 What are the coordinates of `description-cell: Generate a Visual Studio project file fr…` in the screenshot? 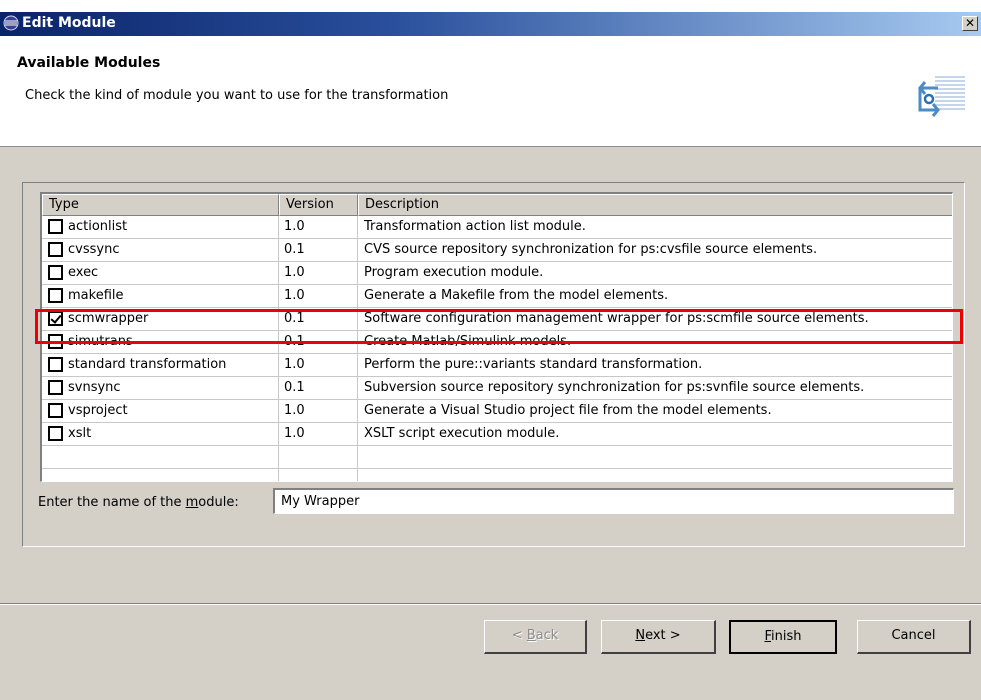 It's located at (568, 410).